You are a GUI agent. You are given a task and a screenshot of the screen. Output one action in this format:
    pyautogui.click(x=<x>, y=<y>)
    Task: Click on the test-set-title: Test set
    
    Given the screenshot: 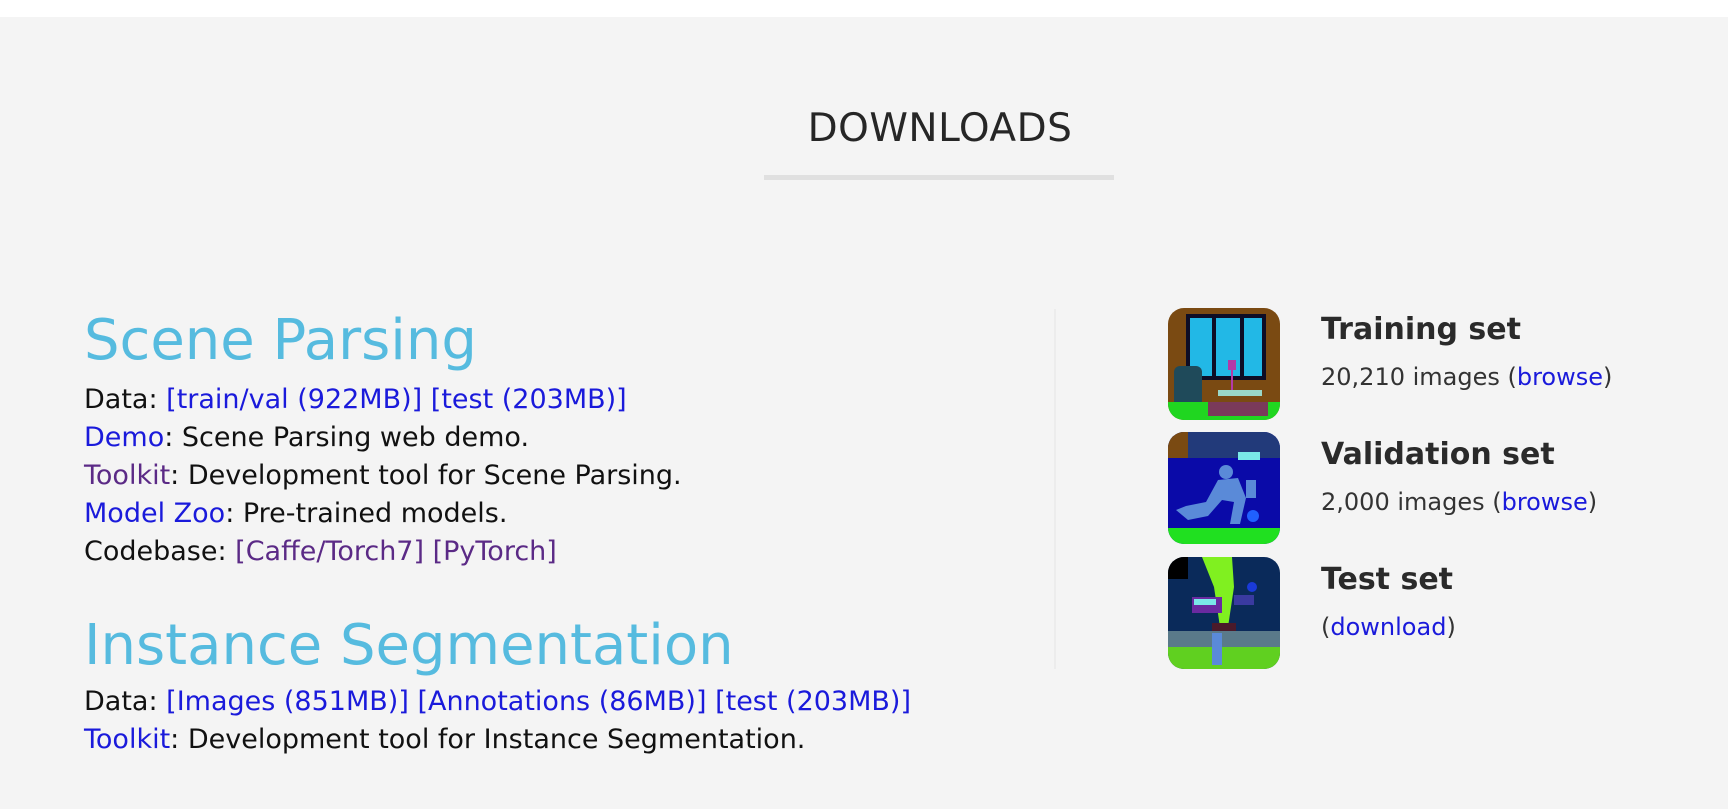 What is the action you would take?
    pyautogui.click(x=1387, y=579)
    